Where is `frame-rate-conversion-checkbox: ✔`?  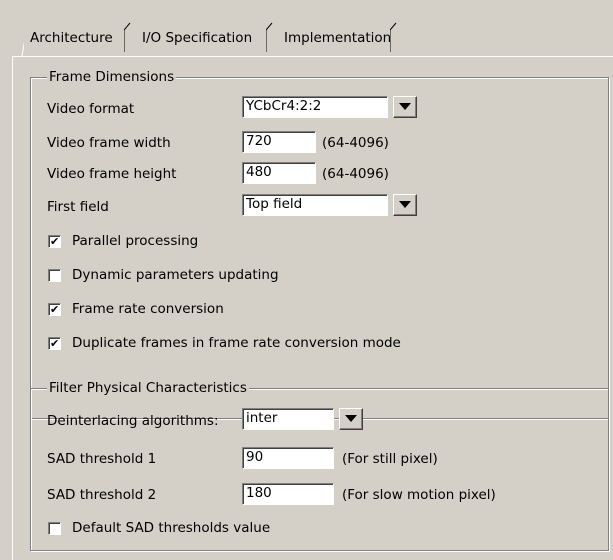 frame-rate-conversion-checkbox: ✔ is located at coordinates (54, 309).